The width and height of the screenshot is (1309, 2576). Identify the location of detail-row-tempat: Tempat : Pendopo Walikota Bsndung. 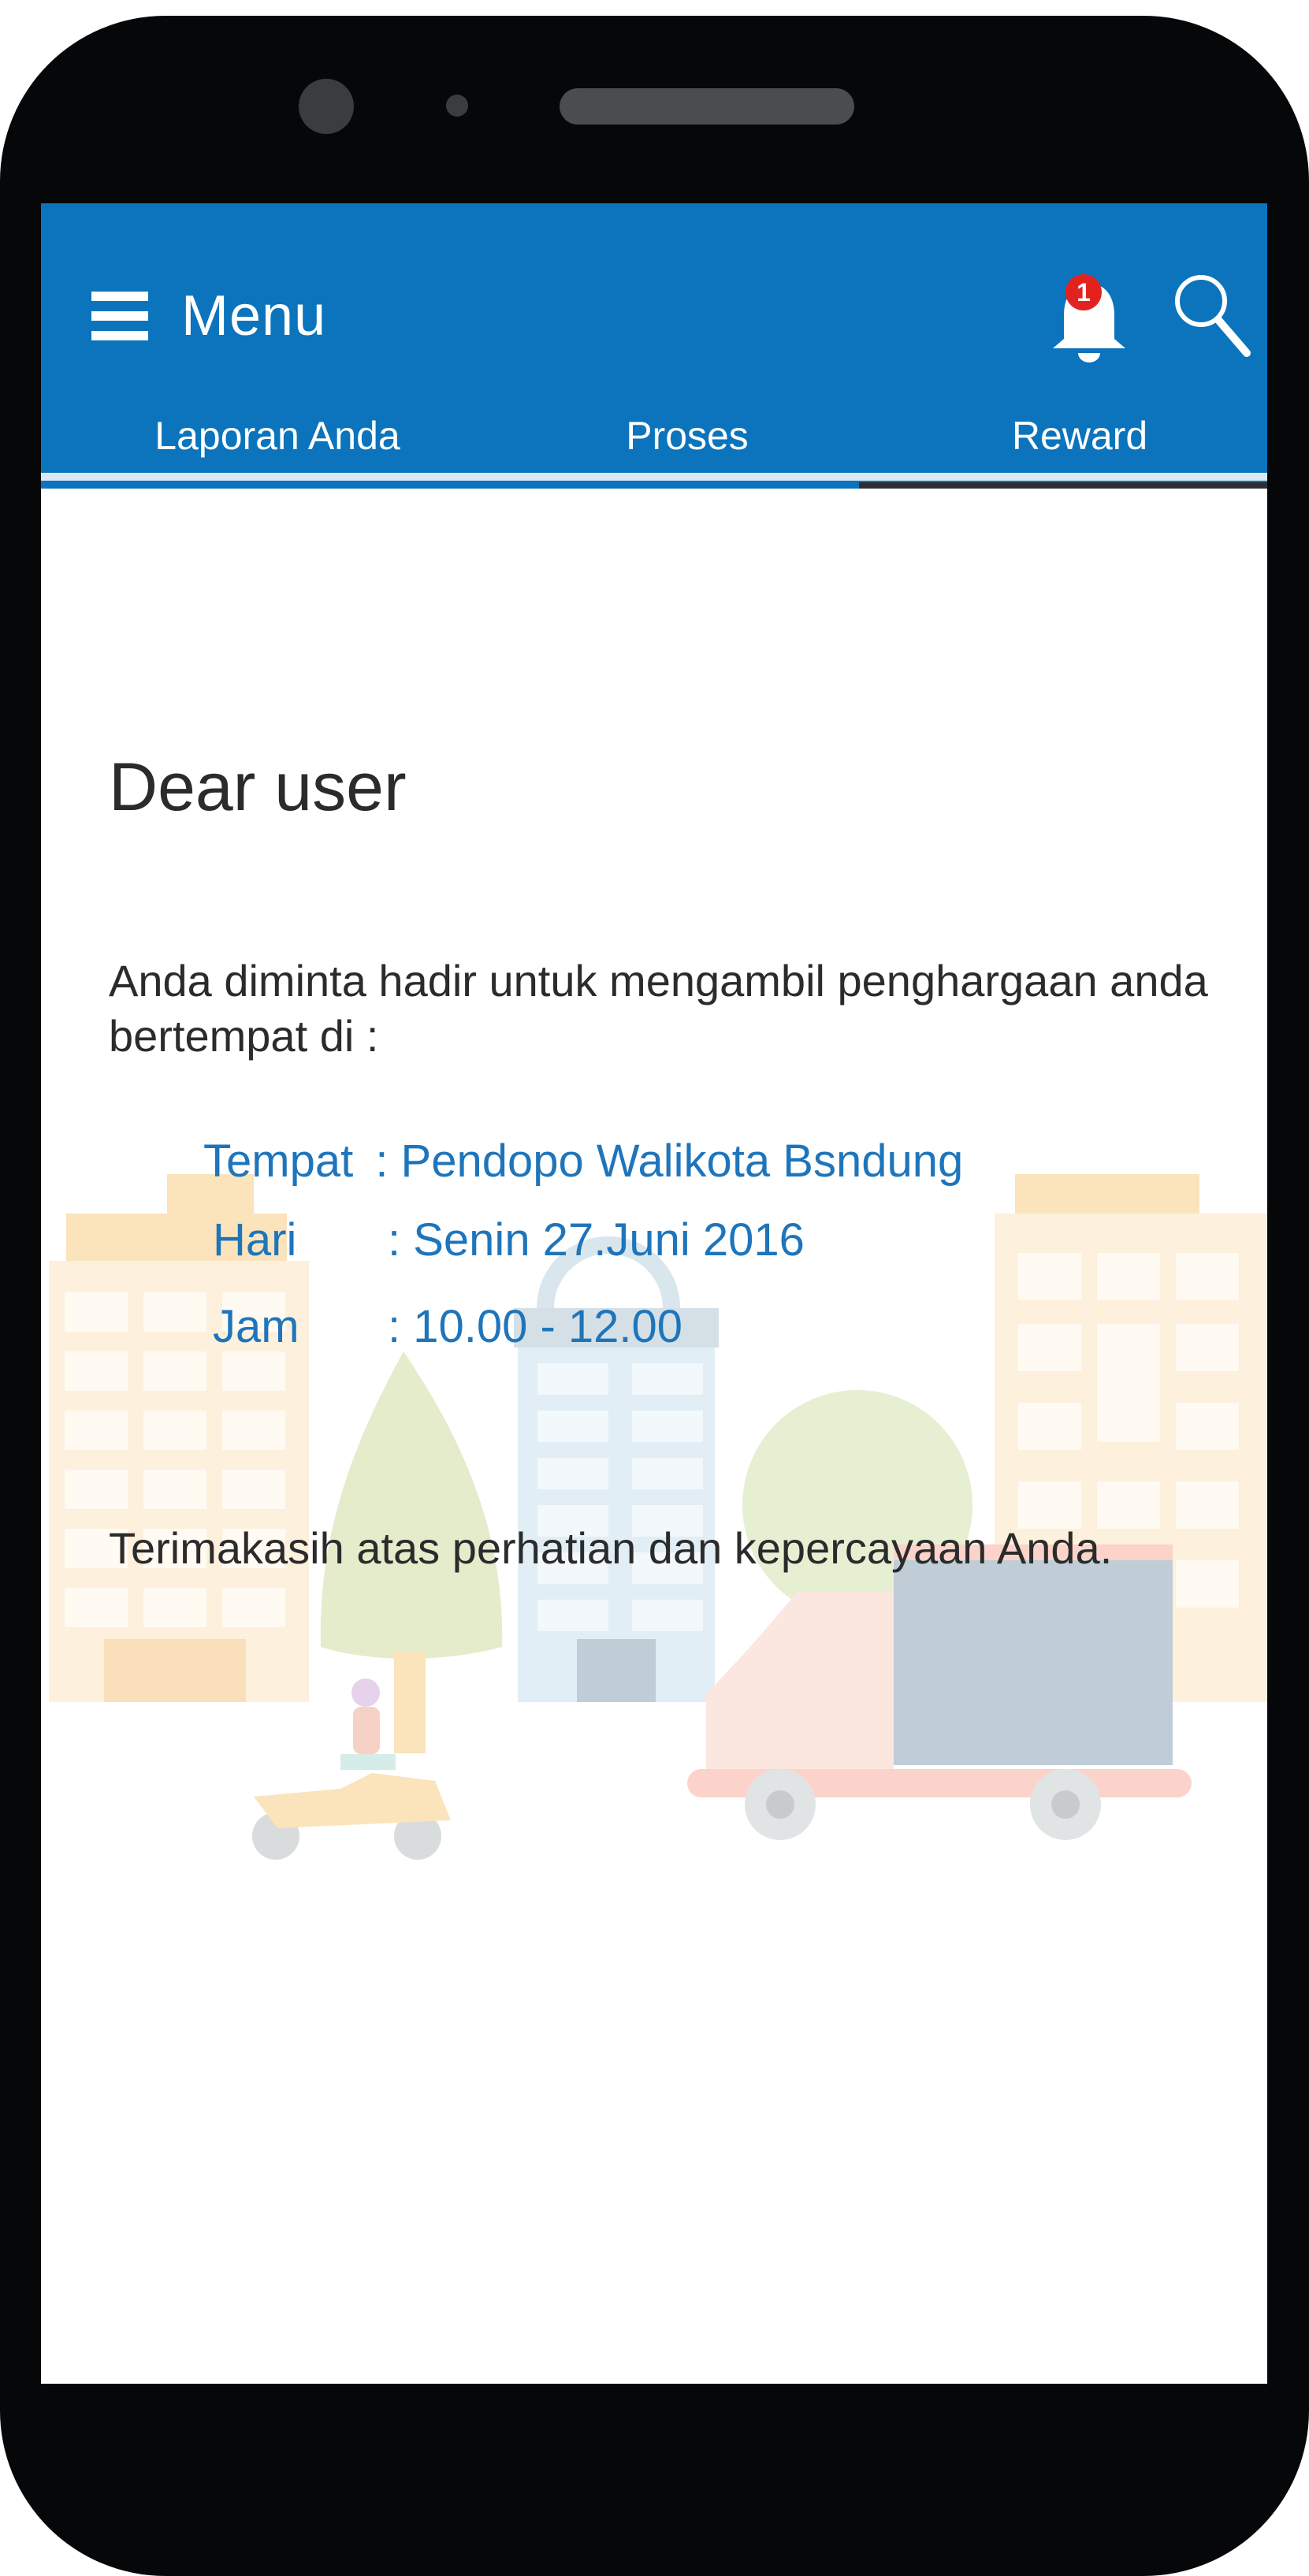
(583, 1161).